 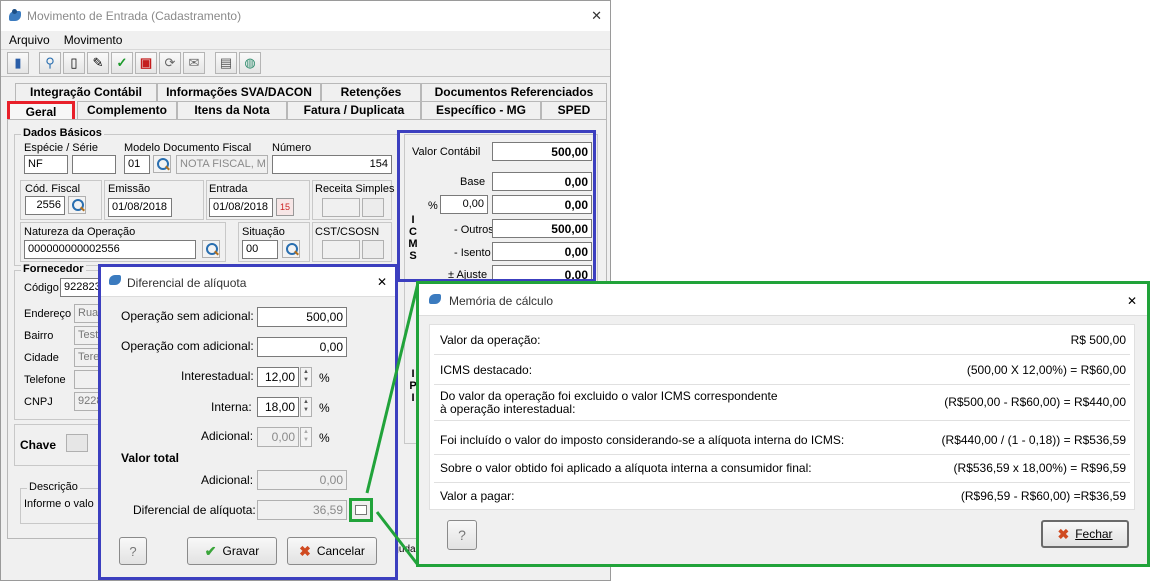 What do you see at coordinates (278, 407) in the screenshot?
I see `interna-field: 18,00` at bounding box center [278, 407].